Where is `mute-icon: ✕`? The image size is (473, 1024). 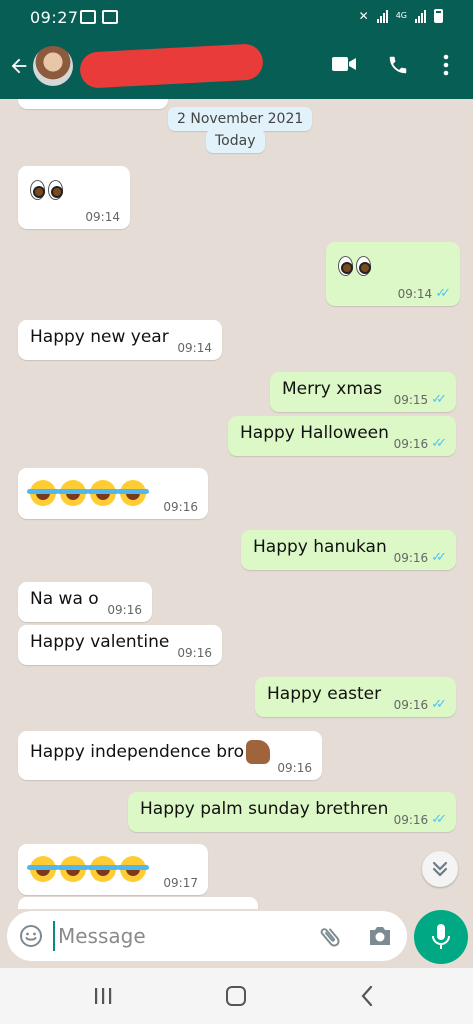 mute-icon: ✕ is located at coordinates (363, 16).